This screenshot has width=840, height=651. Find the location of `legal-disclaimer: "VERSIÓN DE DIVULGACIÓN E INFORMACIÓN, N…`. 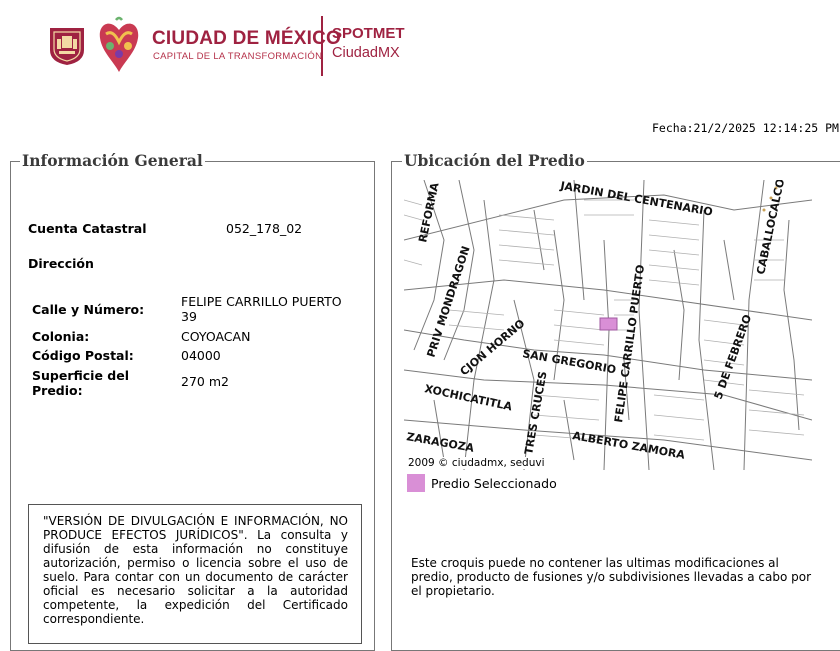

legal-disclaimer: "VERSIÓN DE DIVULGACIÓN E INFORMACIÓN, N… is located at coordinates (195, 574).